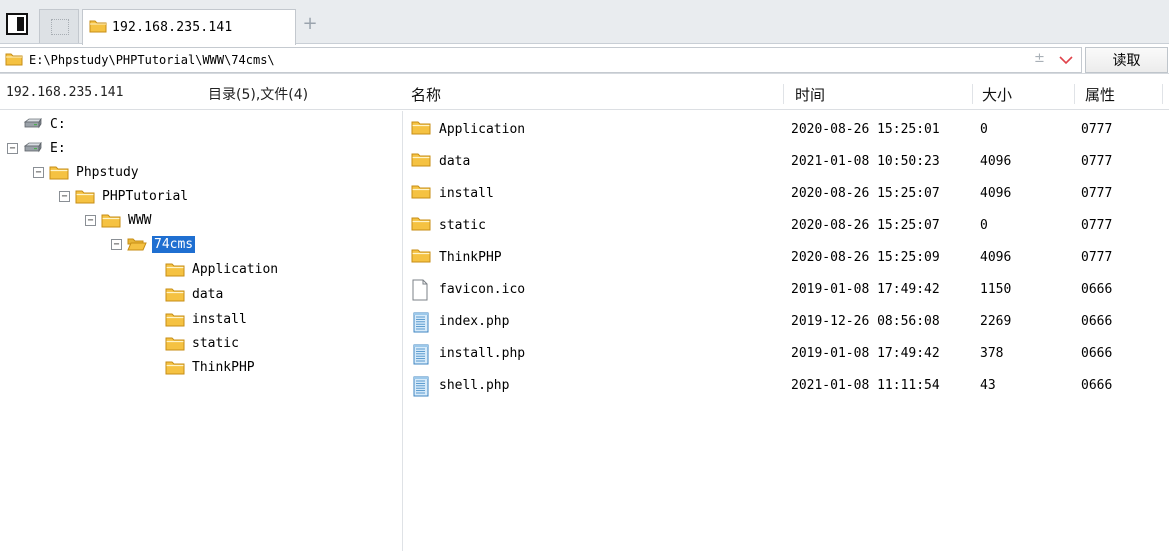  What do you see at coordinates (65, 92) in the screenshot?
I see `host-label: 192.168.235.141` at bounding box center [65, 92].